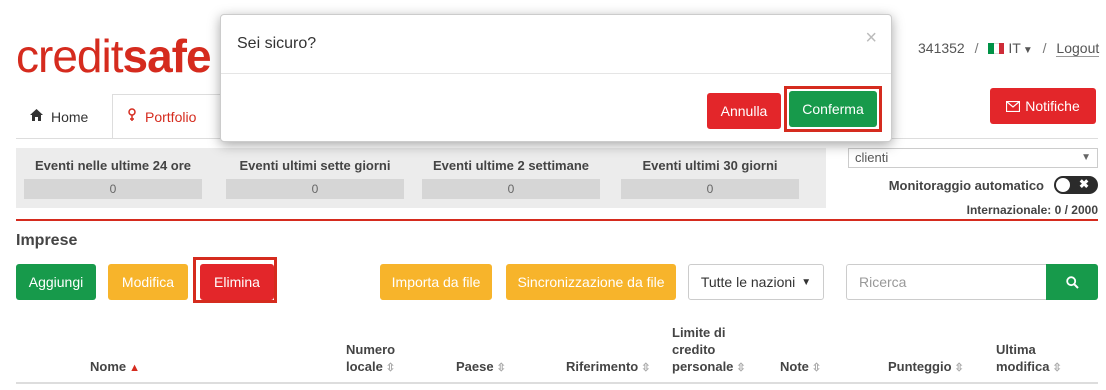  I want to click on table-header-divider, so click(557, 383).